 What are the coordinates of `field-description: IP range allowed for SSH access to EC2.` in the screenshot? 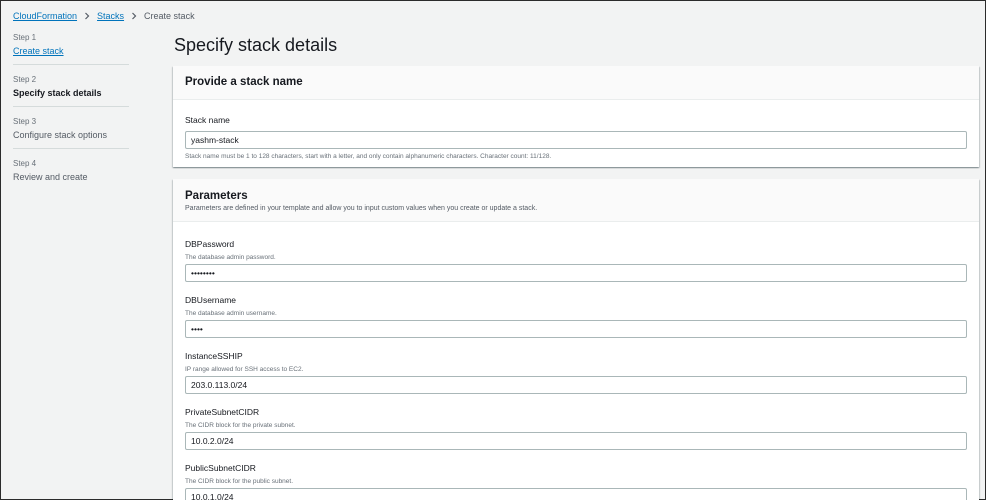 It's located at (244, 369).